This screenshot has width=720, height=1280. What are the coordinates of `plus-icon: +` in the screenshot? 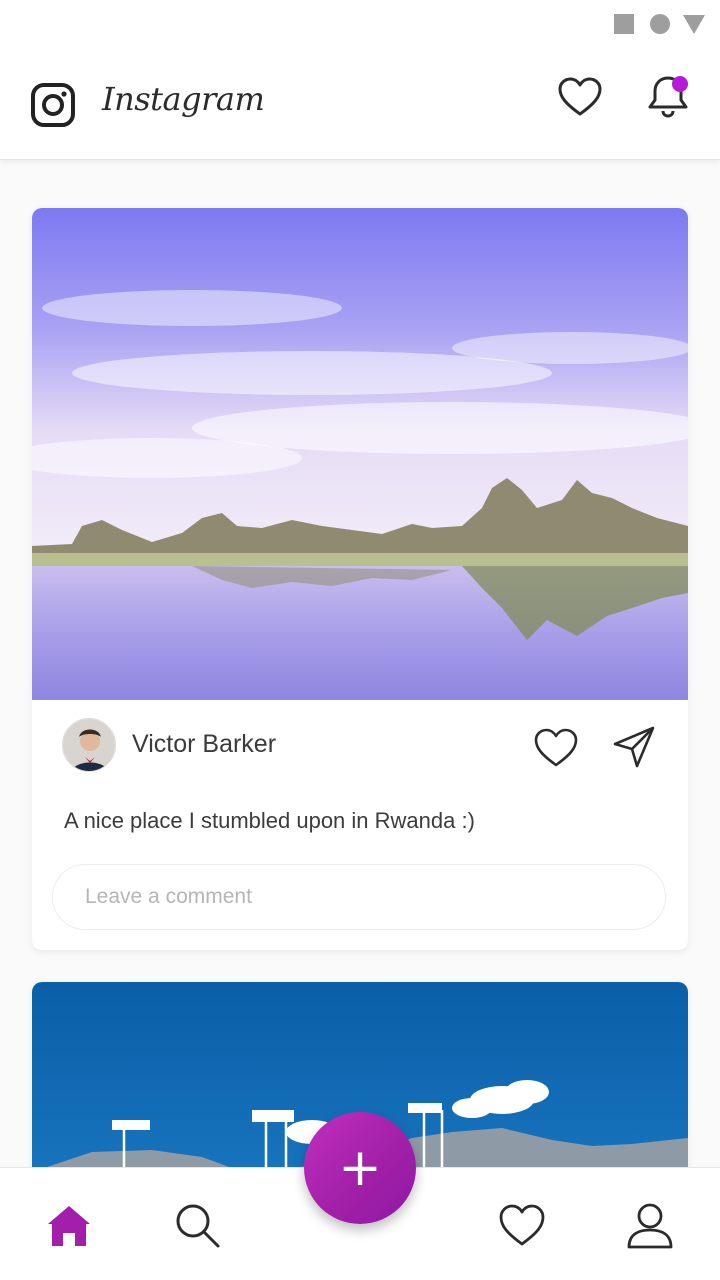 It's located at (360, 1168).